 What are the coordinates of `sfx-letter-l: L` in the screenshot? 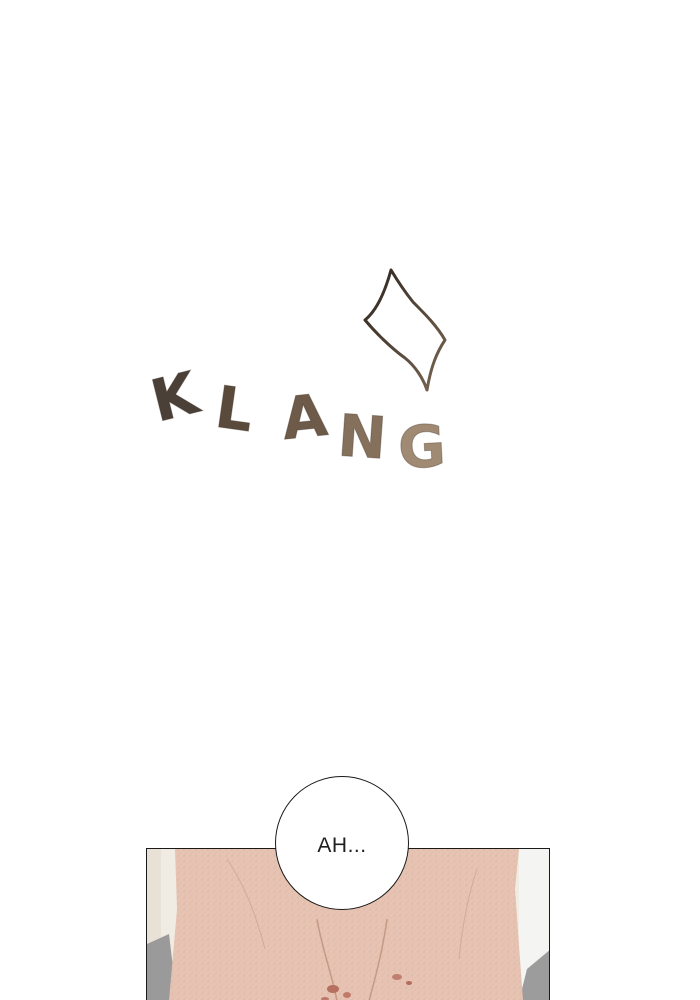 It's located at (234, 409).